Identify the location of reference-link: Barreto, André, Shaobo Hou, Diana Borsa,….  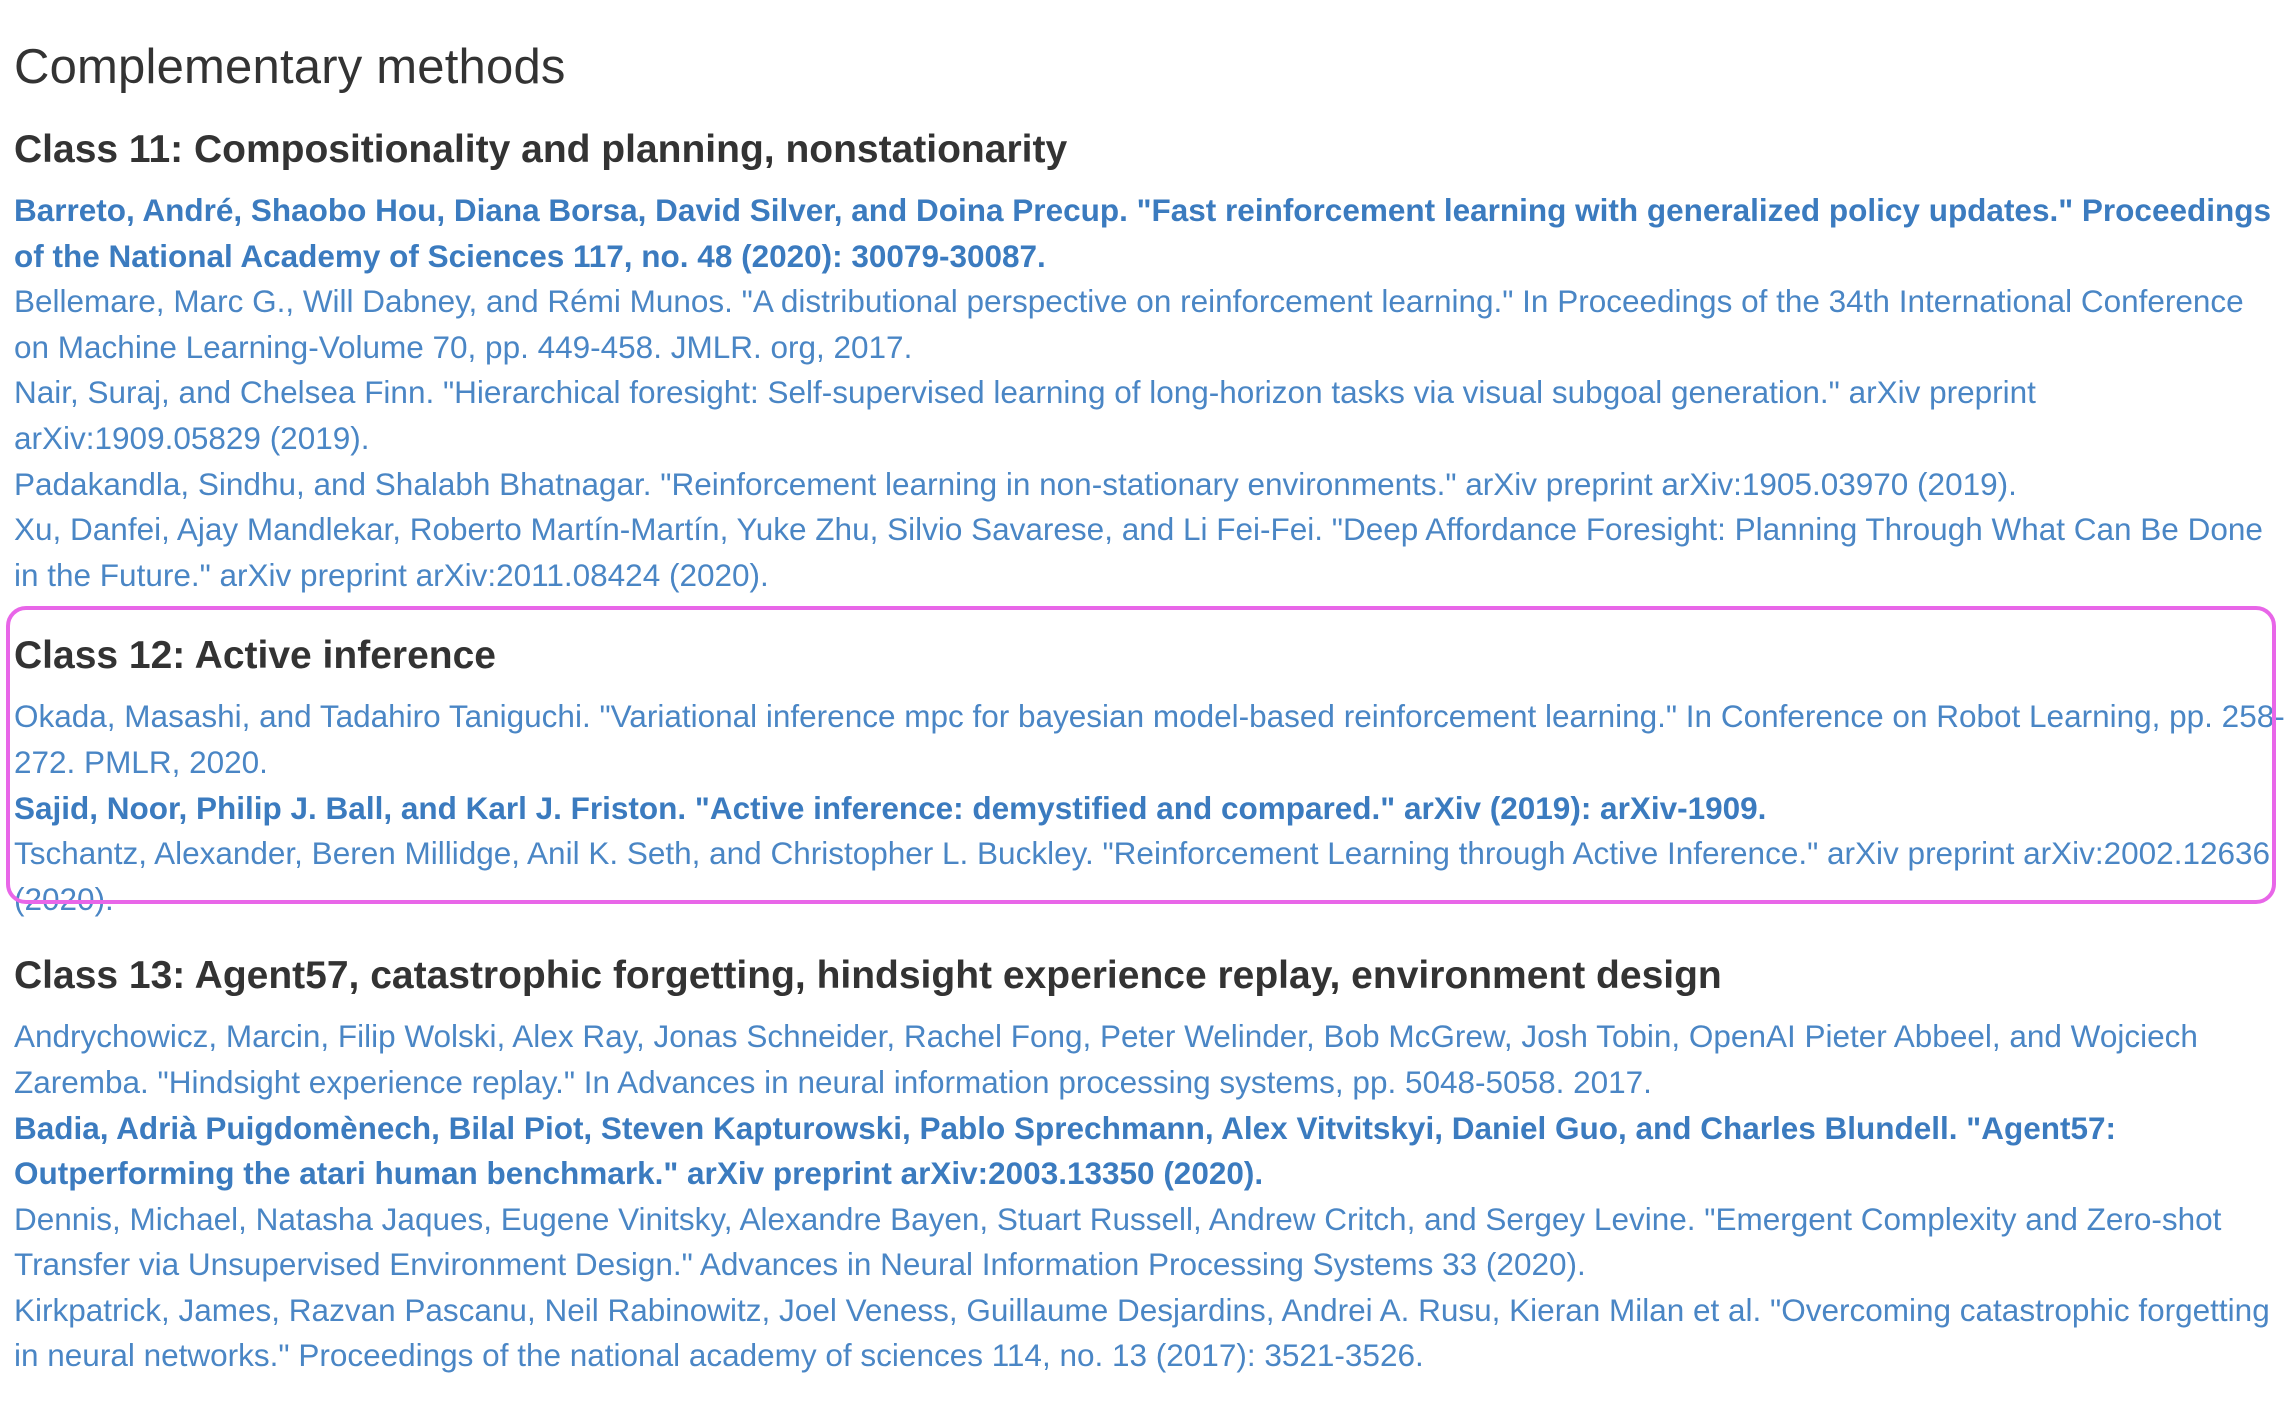
(1150, 233).